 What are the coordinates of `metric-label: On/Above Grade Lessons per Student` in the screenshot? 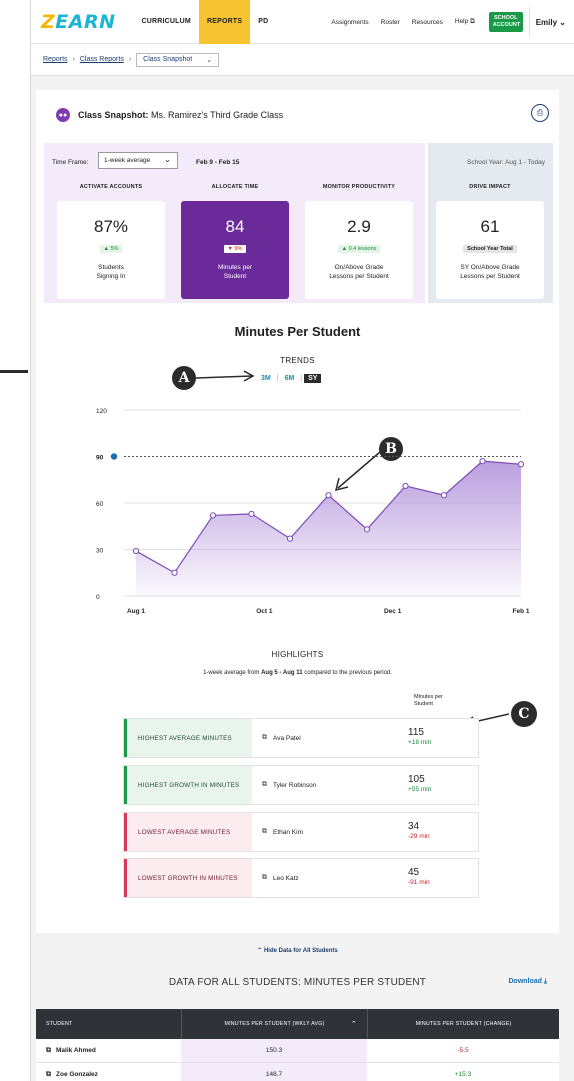 It's located at (359, 272).